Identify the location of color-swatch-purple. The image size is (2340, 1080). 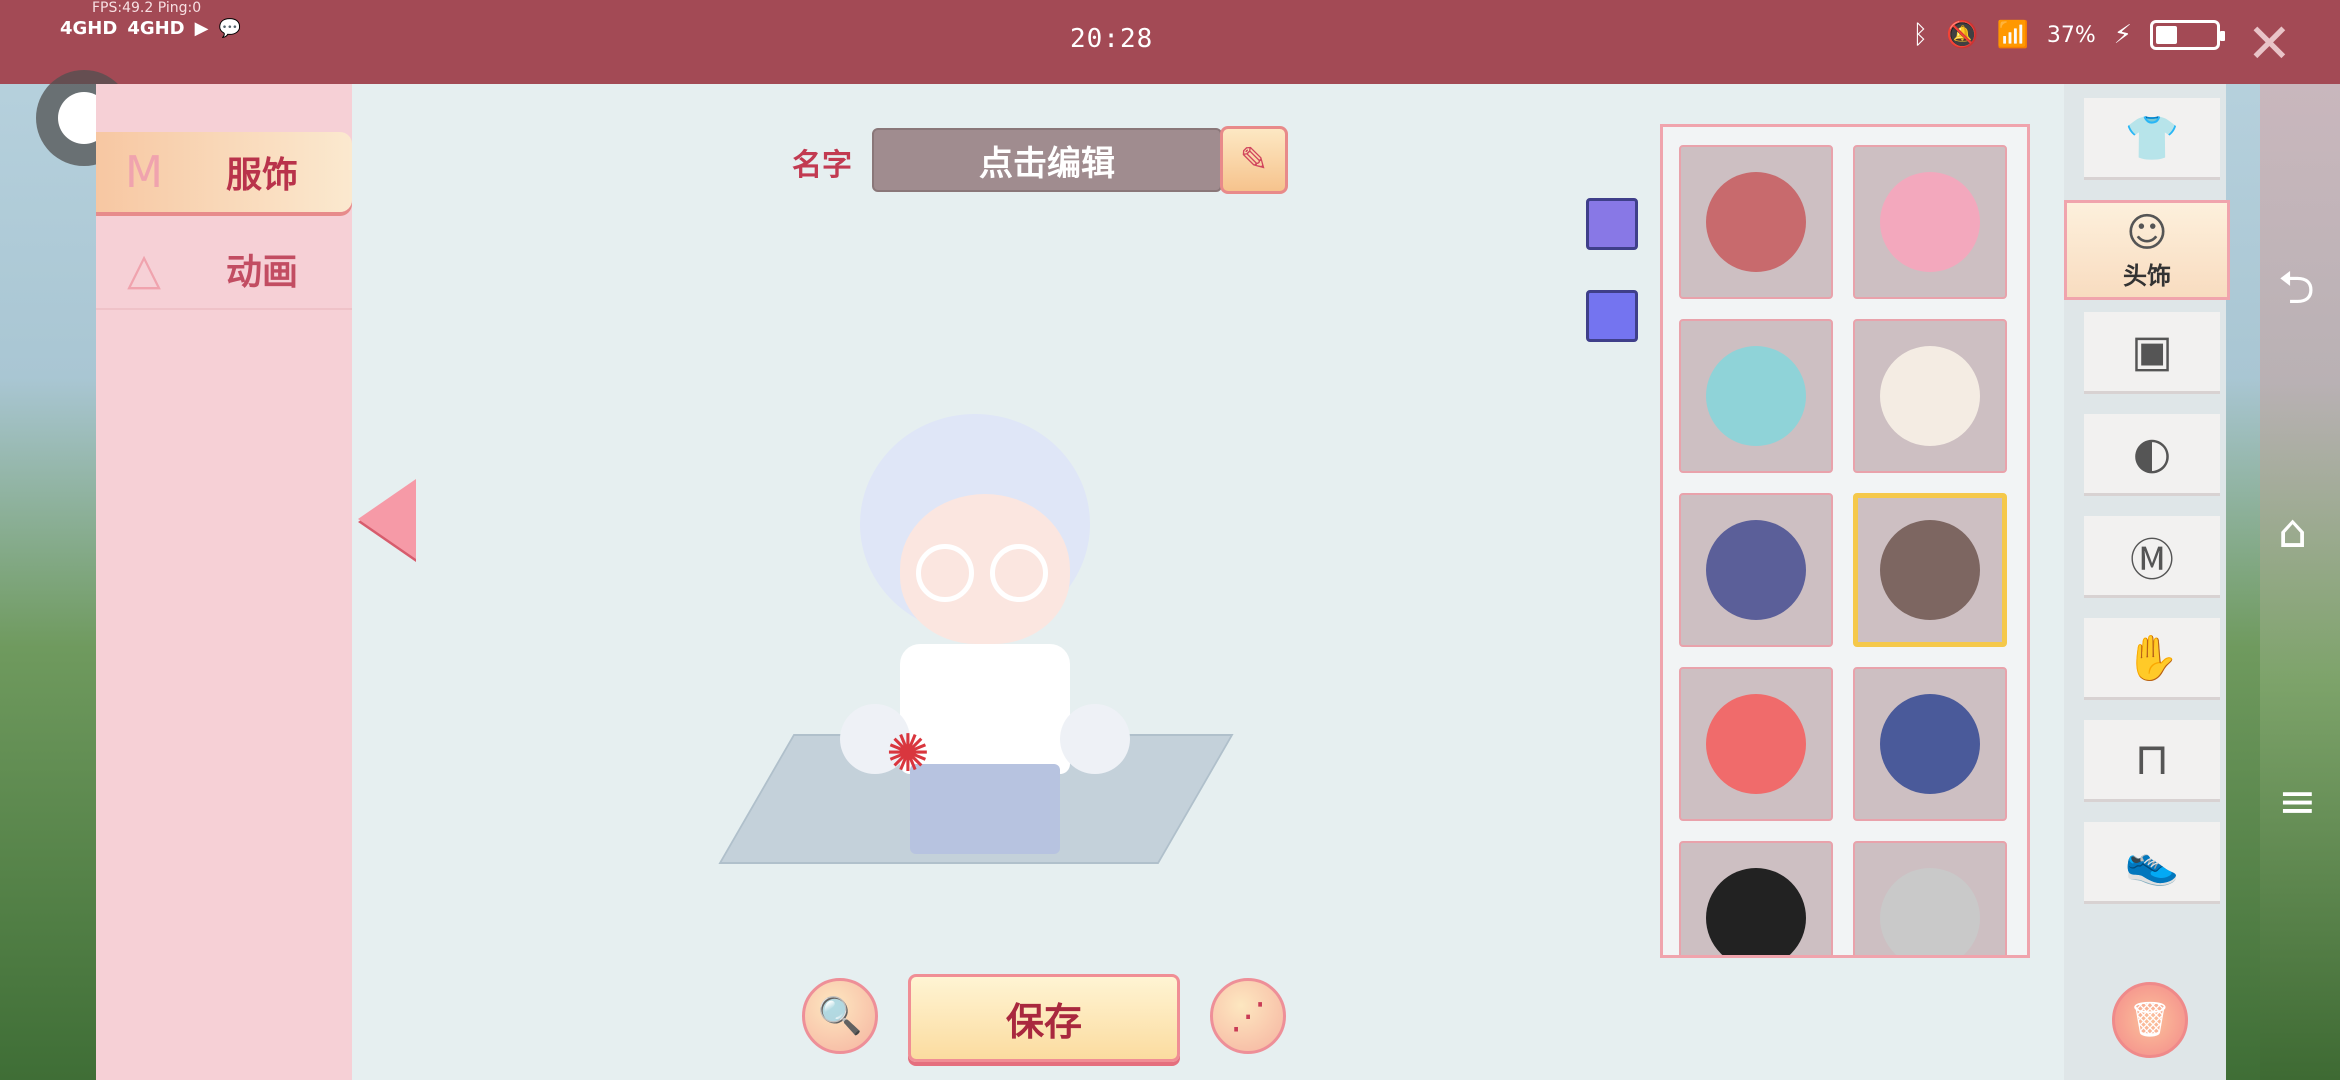
(1612, 224).